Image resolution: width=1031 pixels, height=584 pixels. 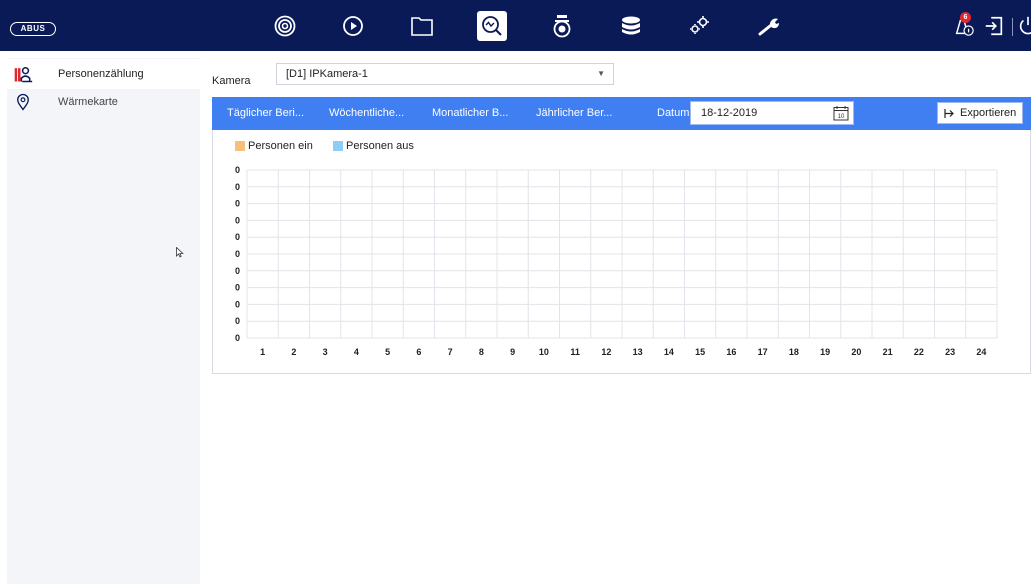 I want to click on live-view-icon, so click(x=285, y=26).